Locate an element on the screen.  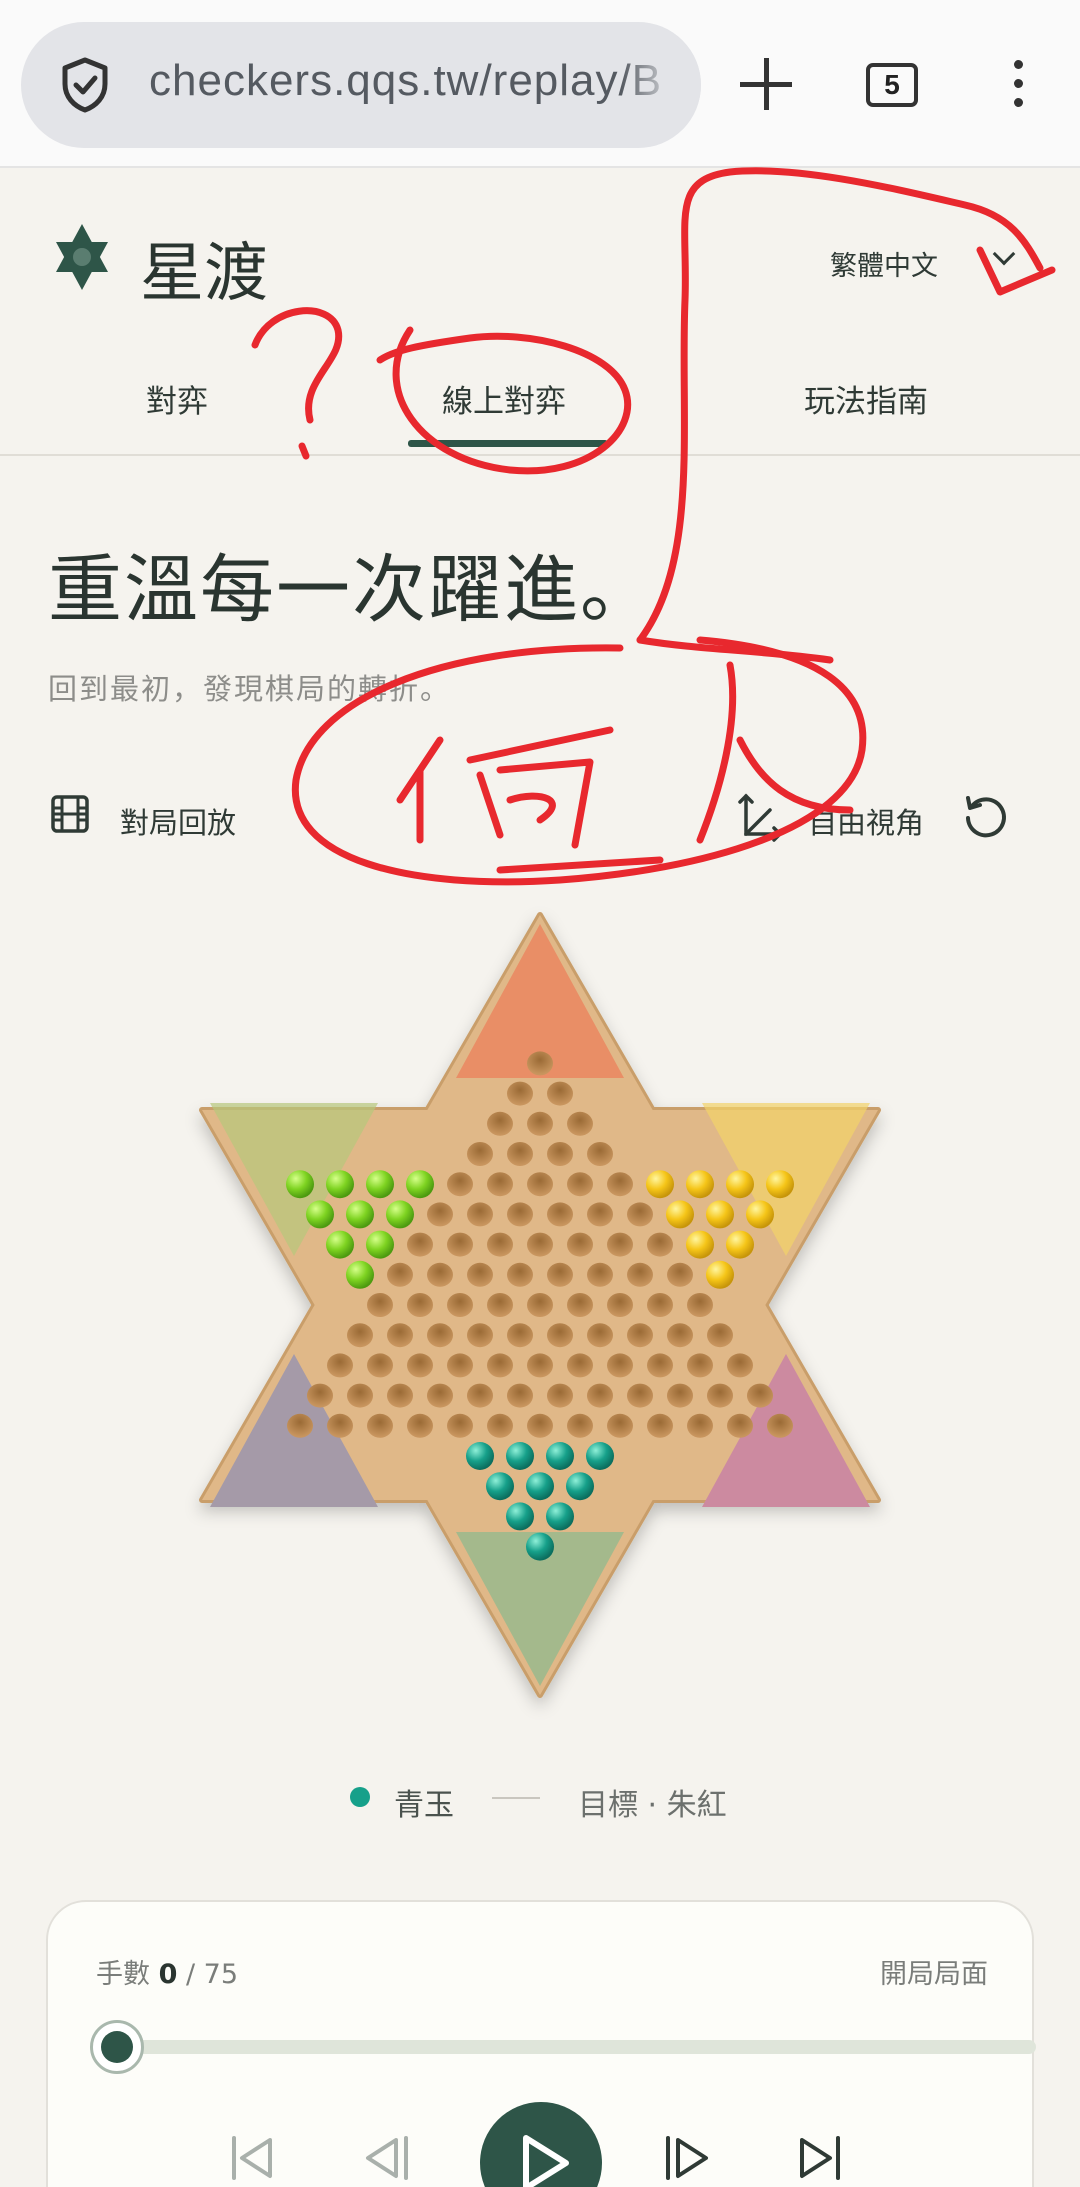
nav-play: 對弈 is located at coordinates (177, 398).